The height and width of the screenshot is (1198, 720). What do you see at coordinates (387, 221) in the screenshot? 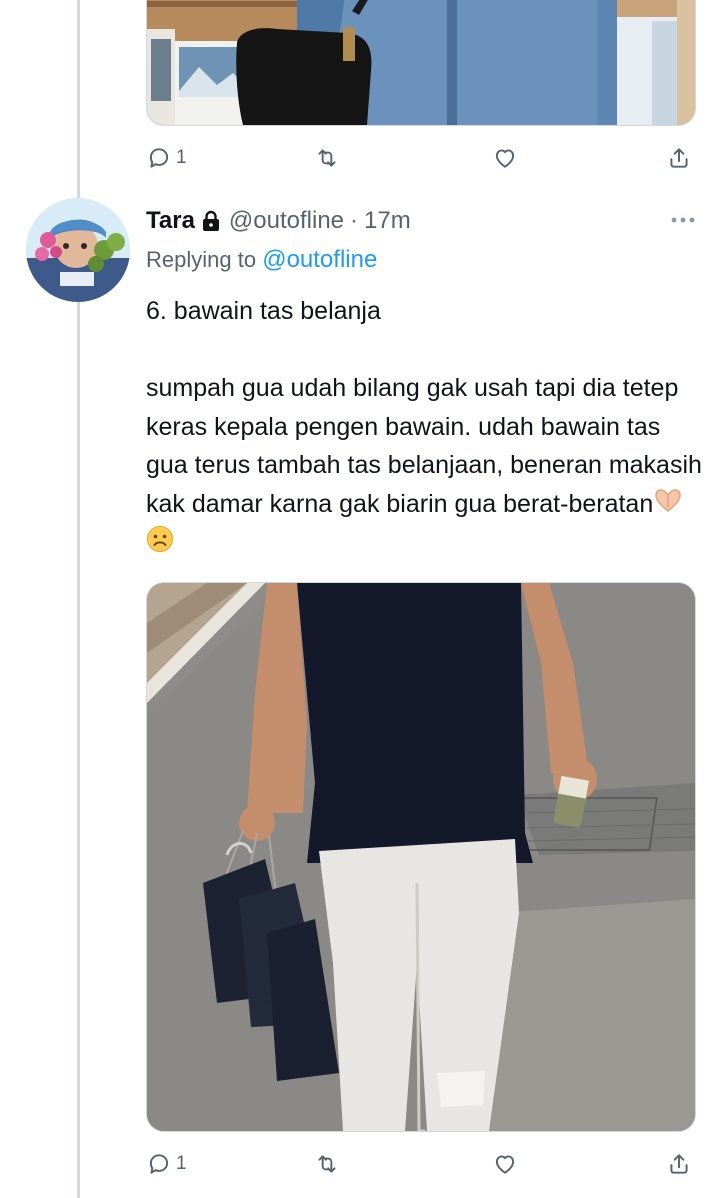
I see `tweet-time: 17m` at bounding box center [387, 221].